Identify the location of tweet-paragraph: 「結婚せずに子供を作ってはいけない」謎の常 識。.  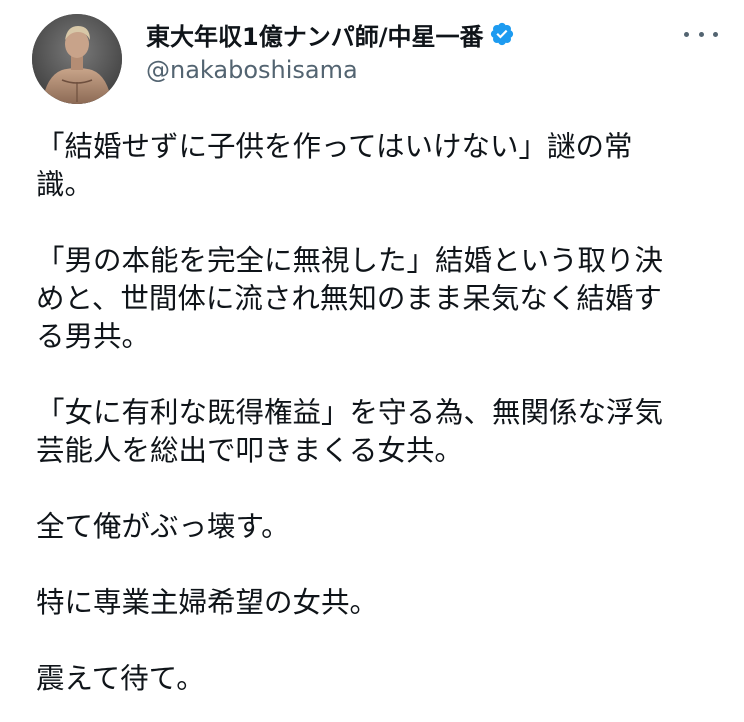
(334, 165).